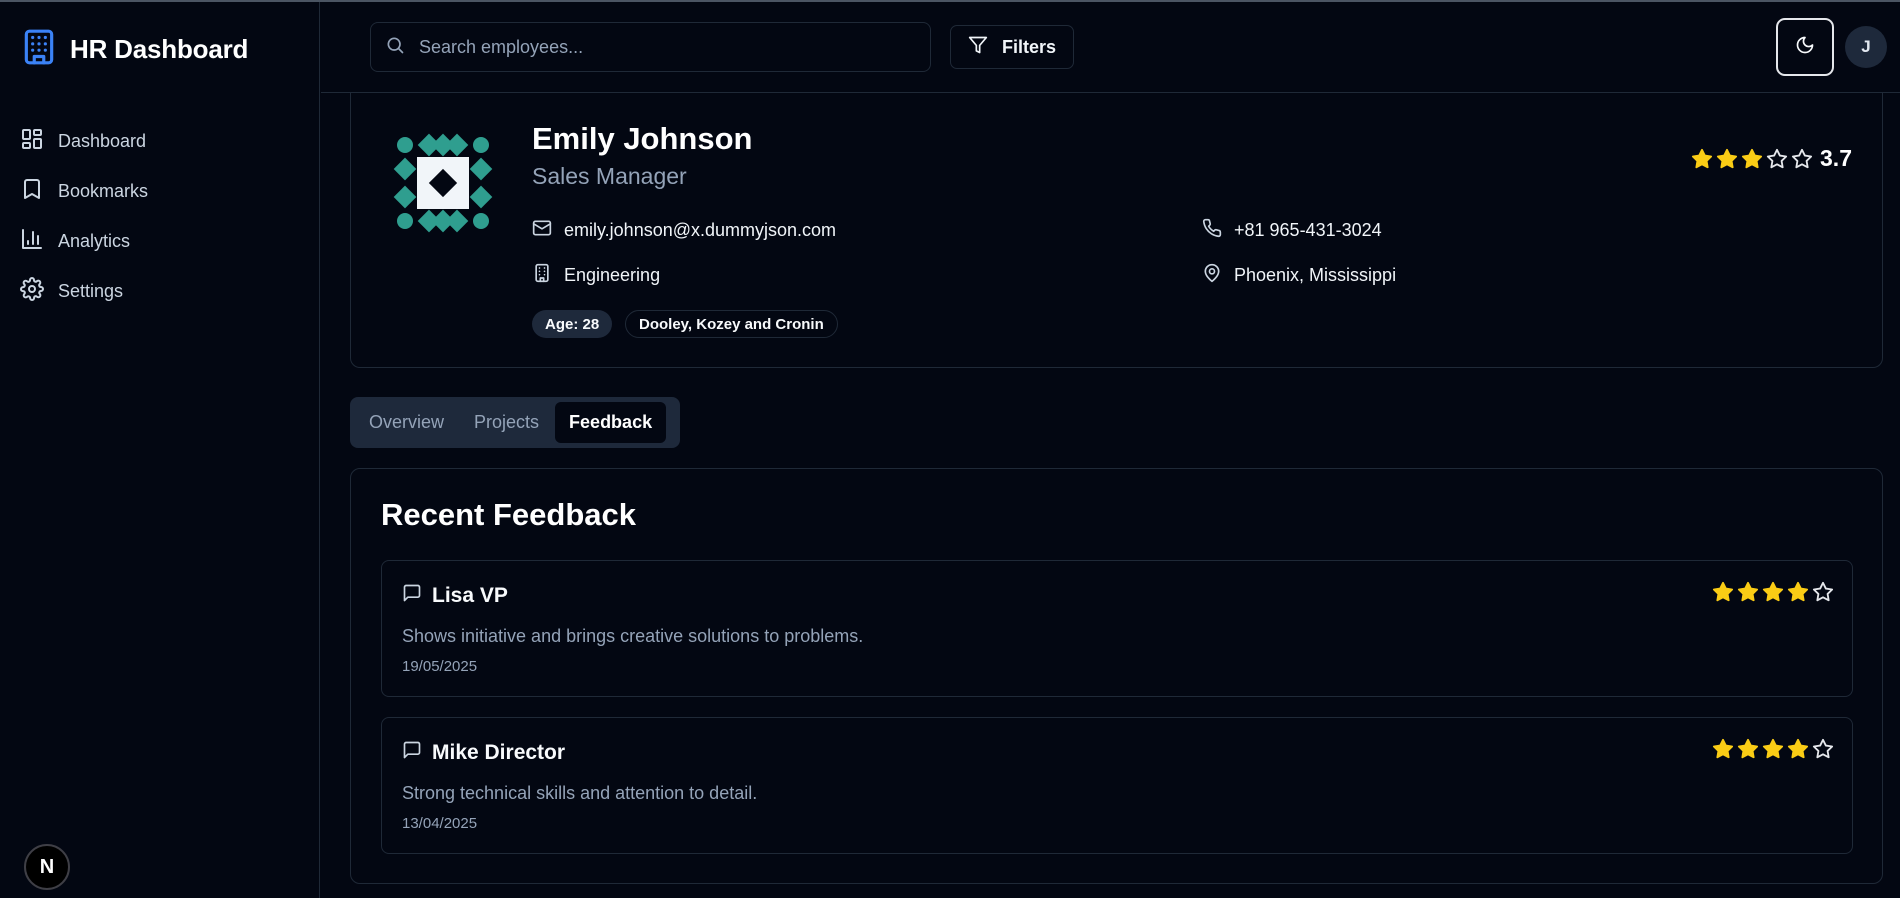 The height and width of the screenshot is (898, 1900). I want to click on sidebar-item-label: Dashboard, so click(102, 140).